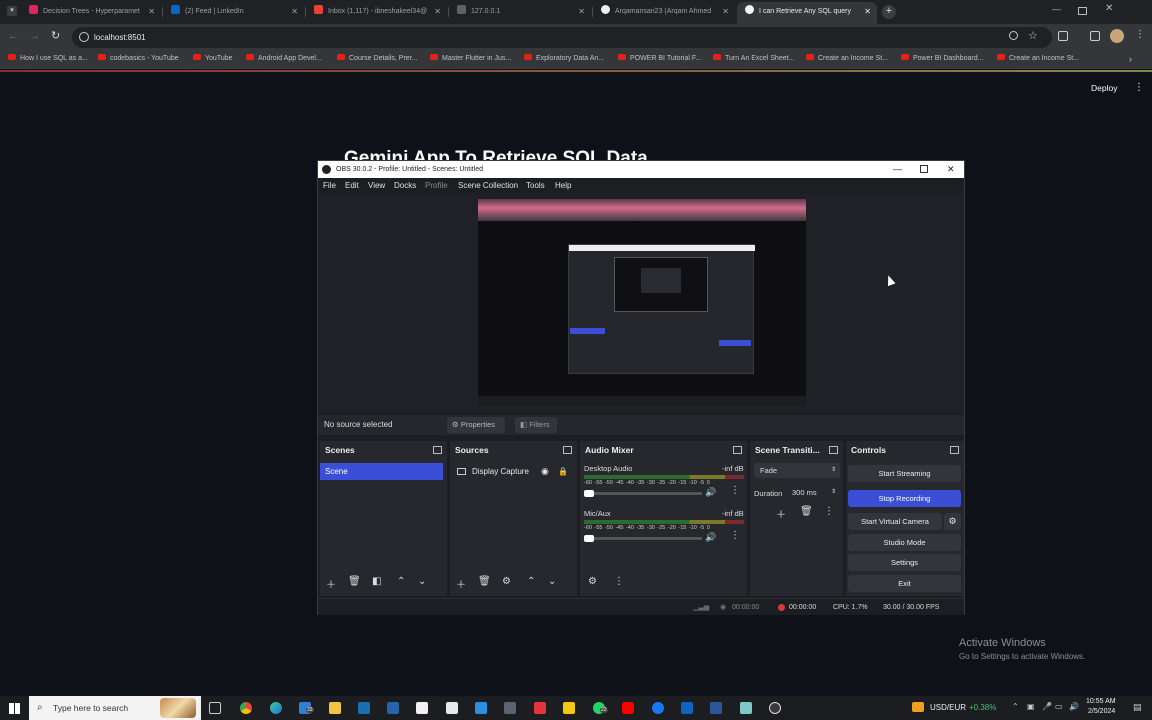 This screenshot has width=1152, height=720. What do you see at coordinates (55, 35) in the screenshot?
I see `reload-icon: ↻` at bounding box center [55, 35].